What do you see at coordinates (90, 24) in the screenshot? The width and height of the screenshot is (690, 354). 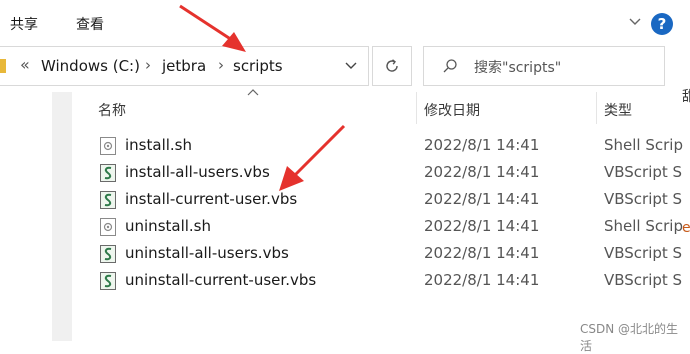 I see `ribbon-tab-view: 查看` at bounding box center [90, 24].